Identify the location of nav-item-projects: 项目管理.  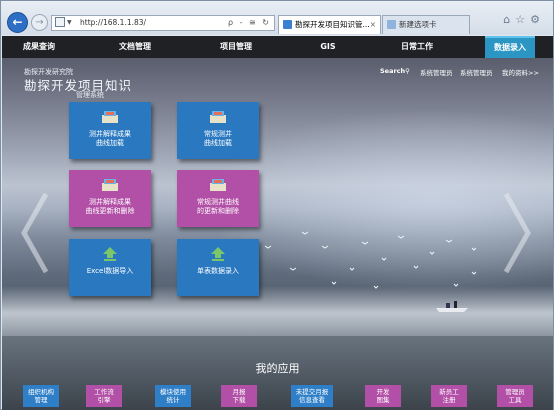
(236, 47).